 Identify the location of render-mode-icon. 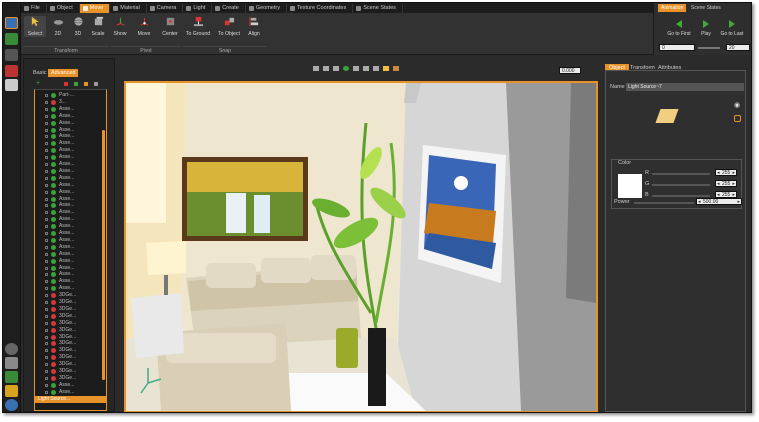
(376, 68).